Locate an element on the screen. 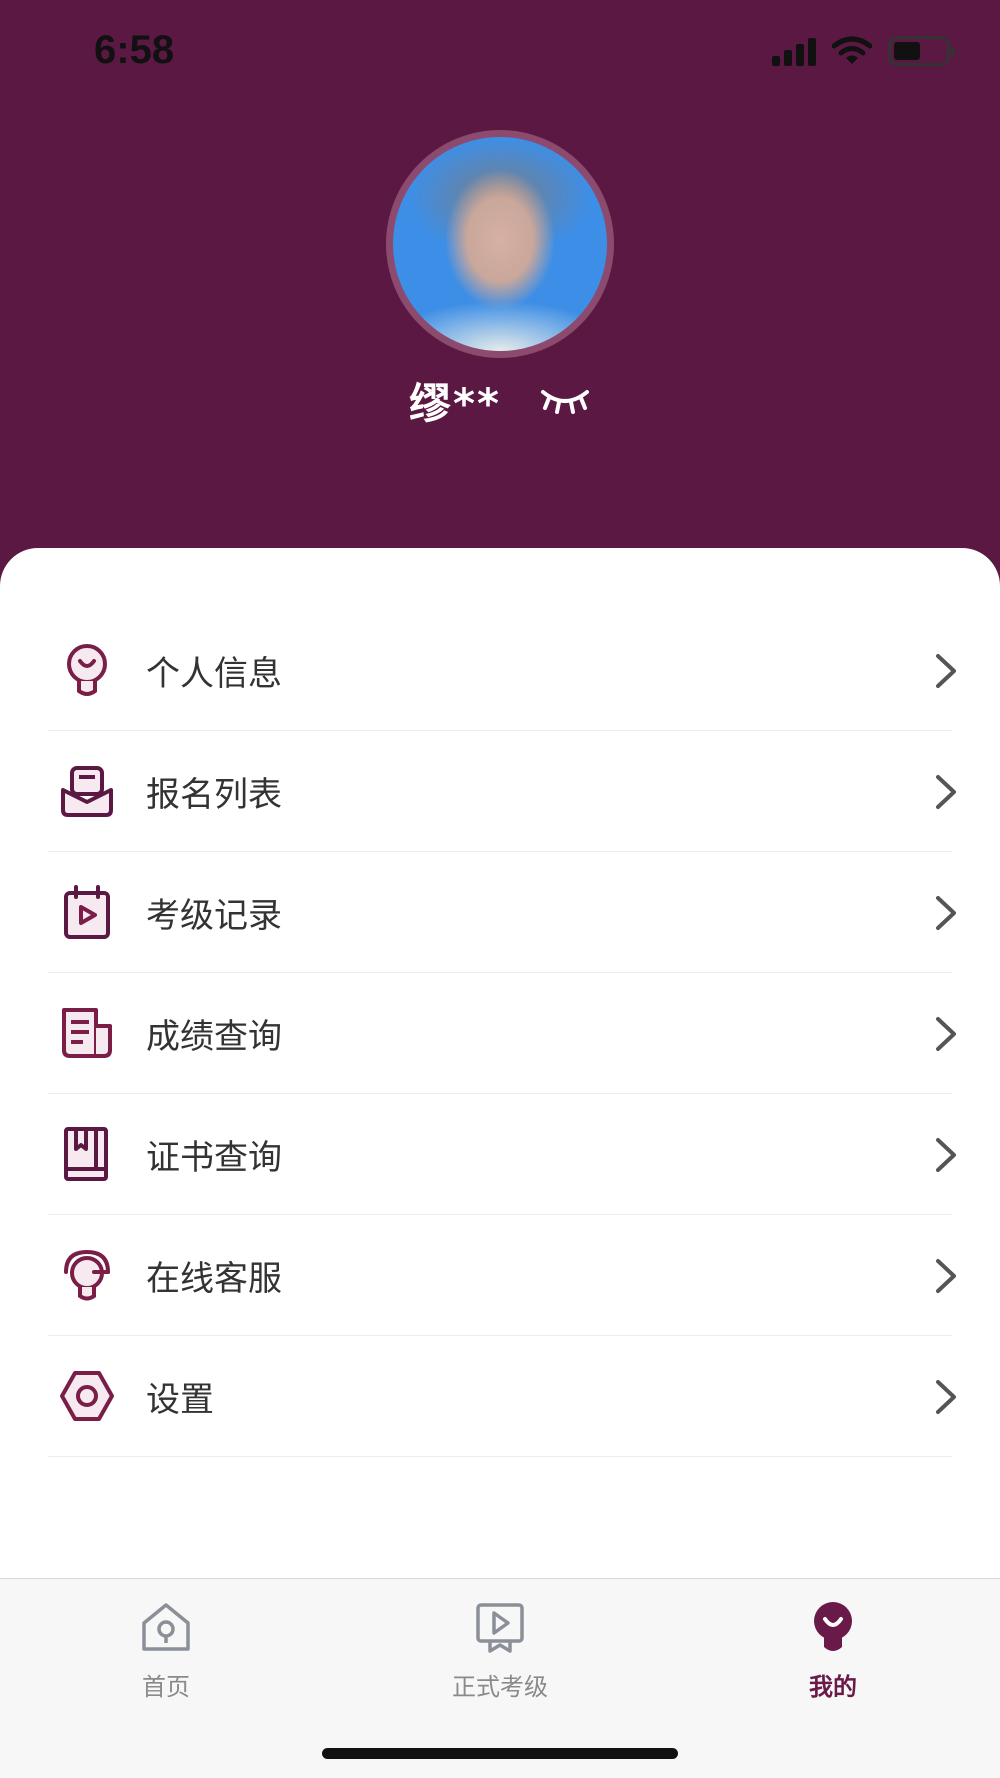 The height and width of the screenshot is (1778, 1000). tab-formal-exam: 正式考级 is located at coordinates (500, 1650).